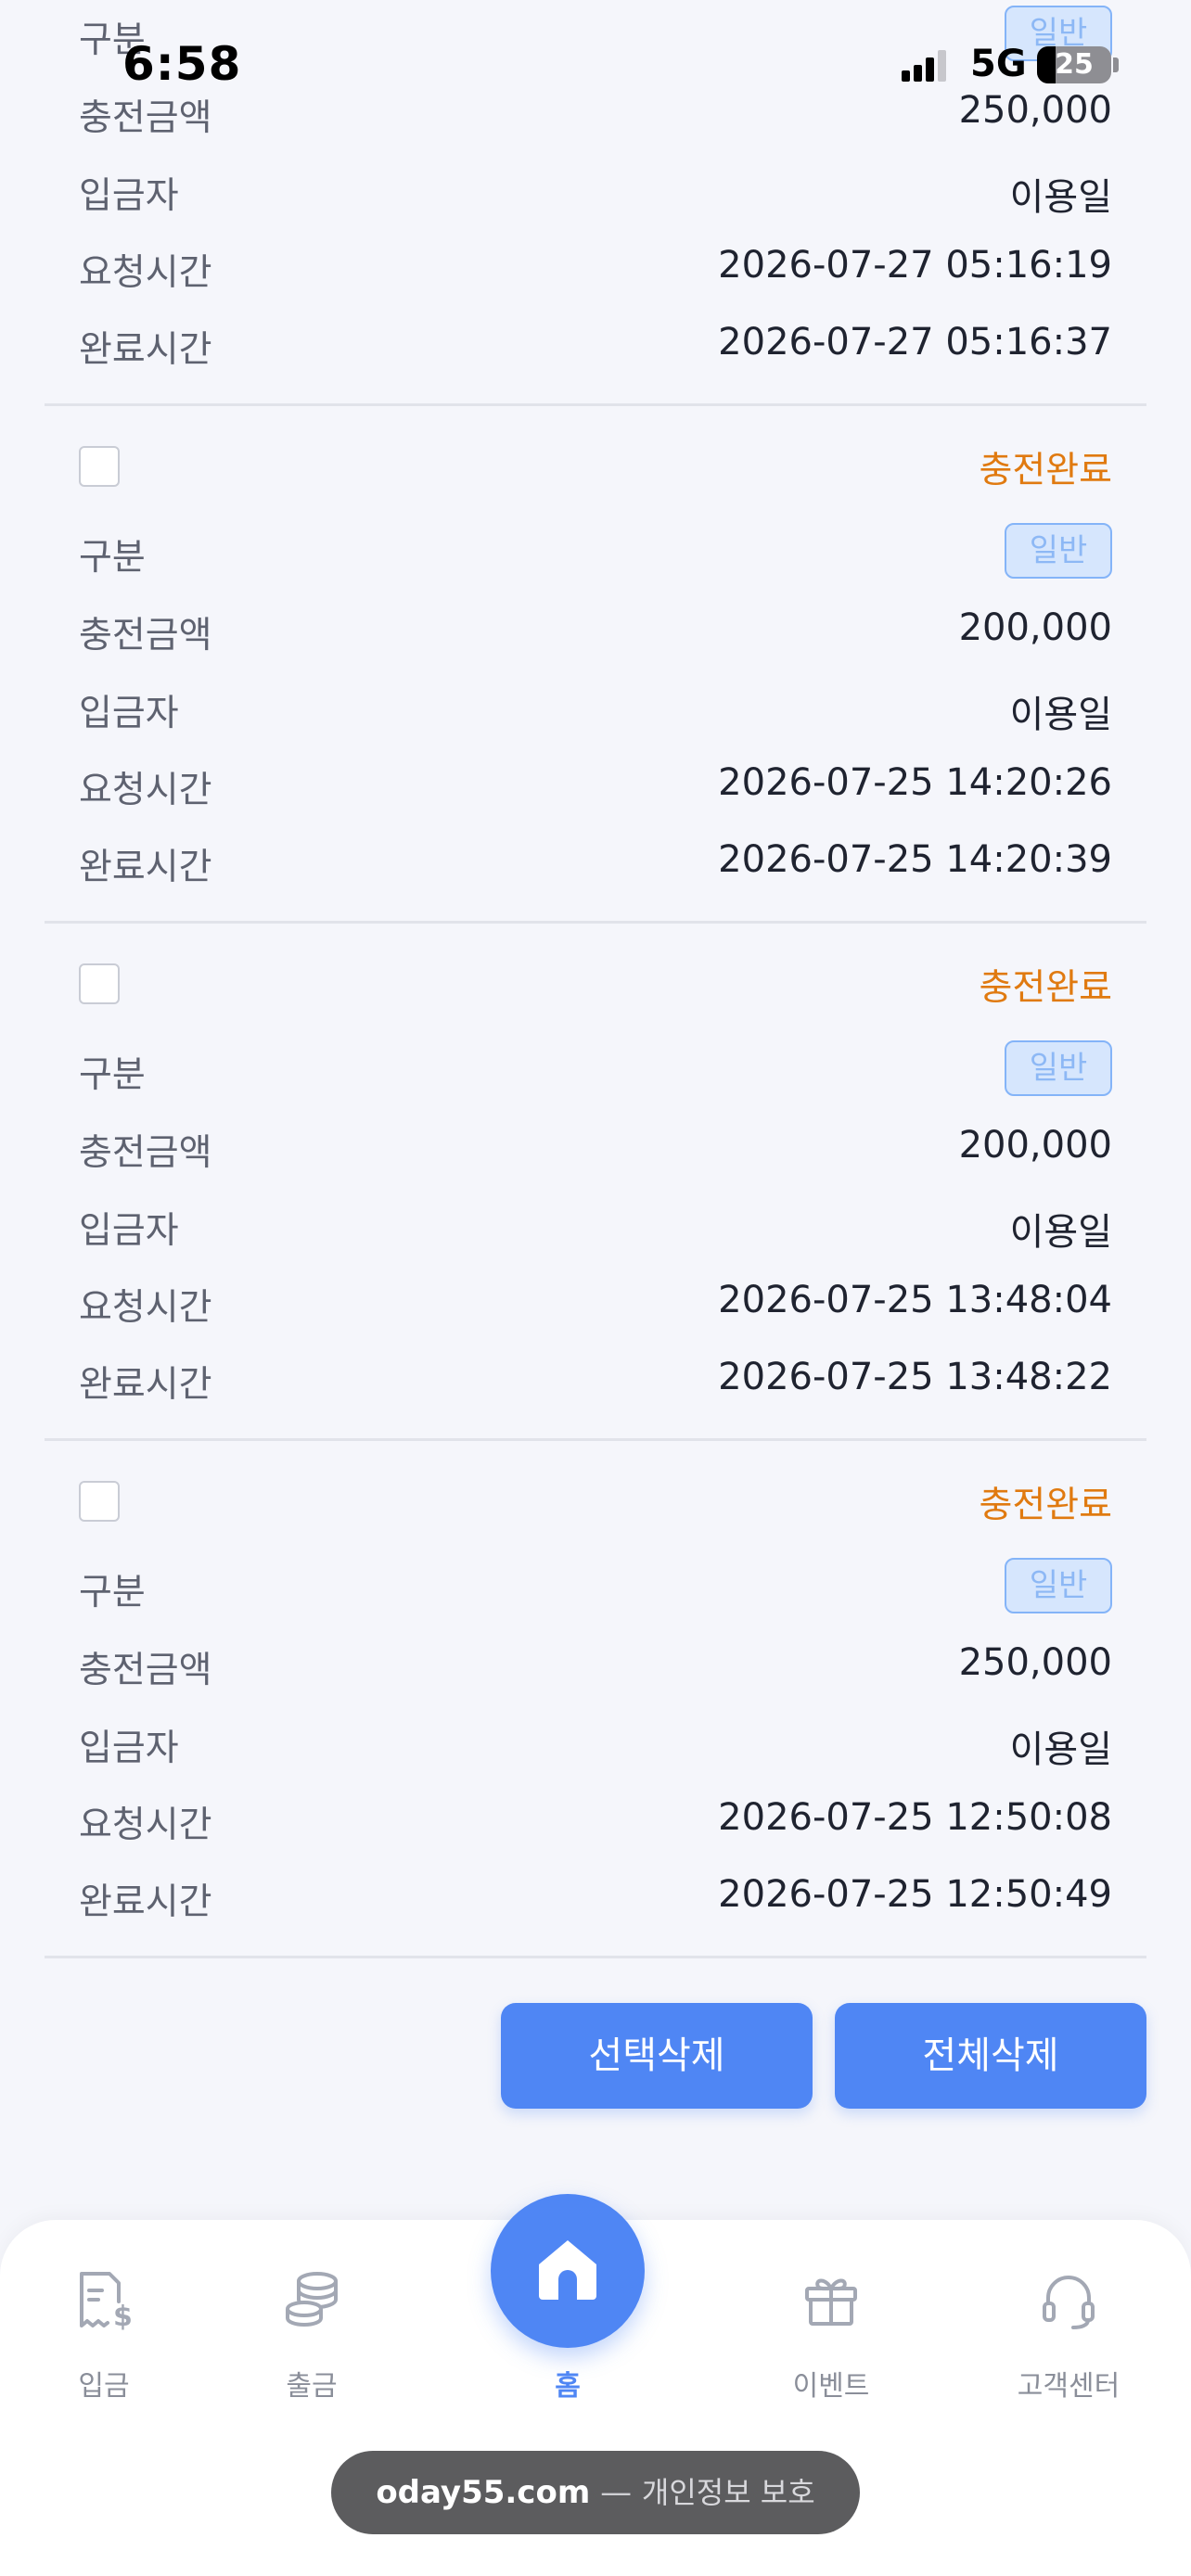  Describe the element at coordinates (1069, 2386) in the screenshot. I see `nav-label-support: 고객센터` at that location.